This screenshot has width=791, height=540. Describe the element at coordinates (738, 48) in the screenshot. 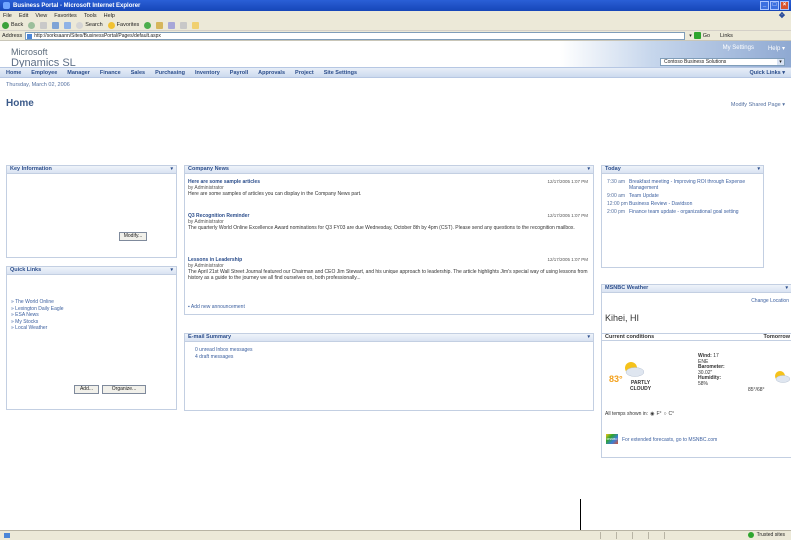

I see `my-settings-link: My Settings` at that location.